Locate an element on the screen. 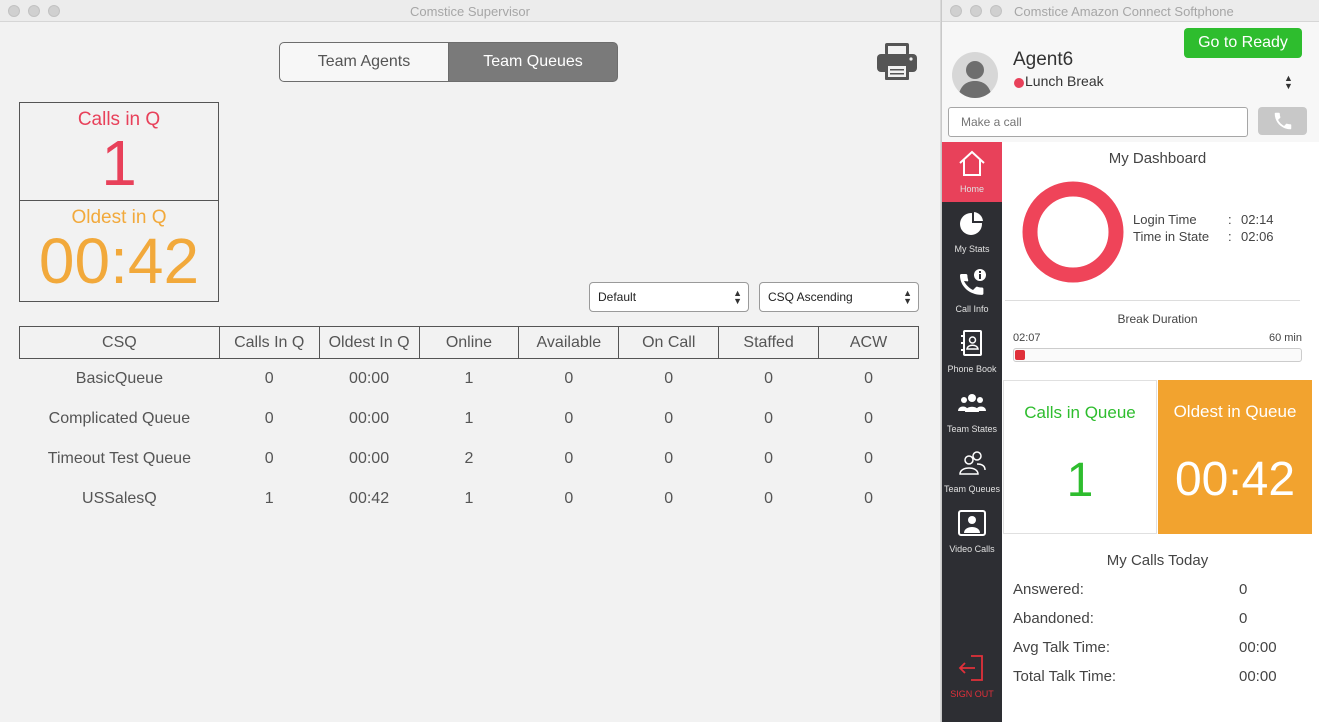  table-cell: 00:00 is located at coordinates (369, 418).